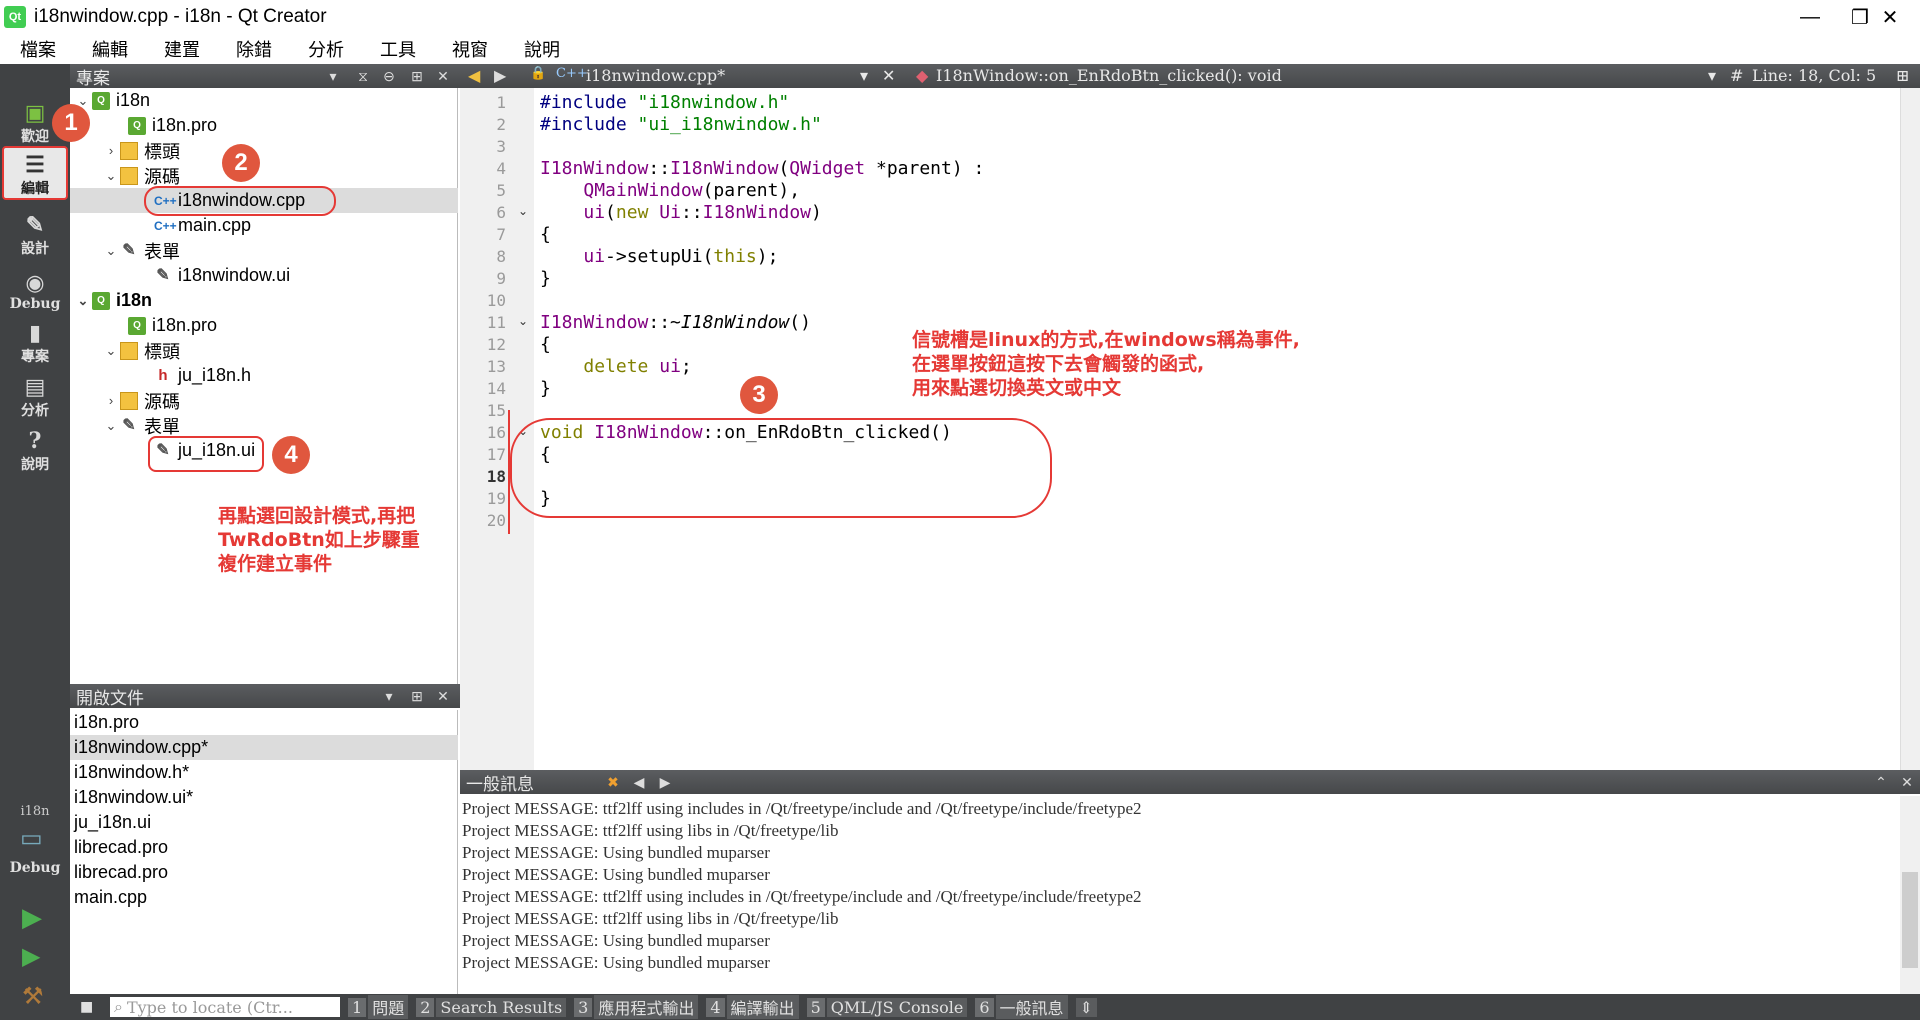  Describe the element at coordinates (42, 49) in the screenshot. I see `menu-file: 檔案` at that location.